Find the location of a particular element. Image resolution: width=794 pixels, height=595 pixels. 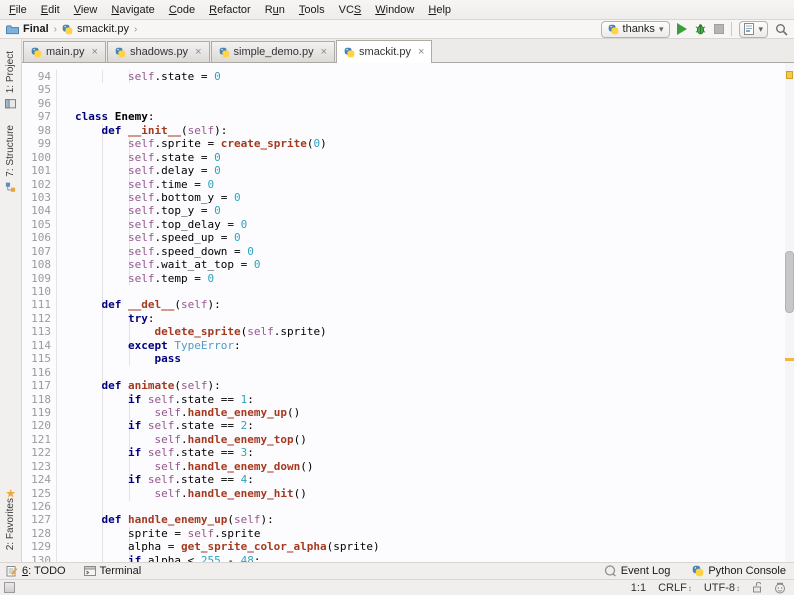

code-line: 119 self.handle_enemy_up() is located at coordinates (403, 412).